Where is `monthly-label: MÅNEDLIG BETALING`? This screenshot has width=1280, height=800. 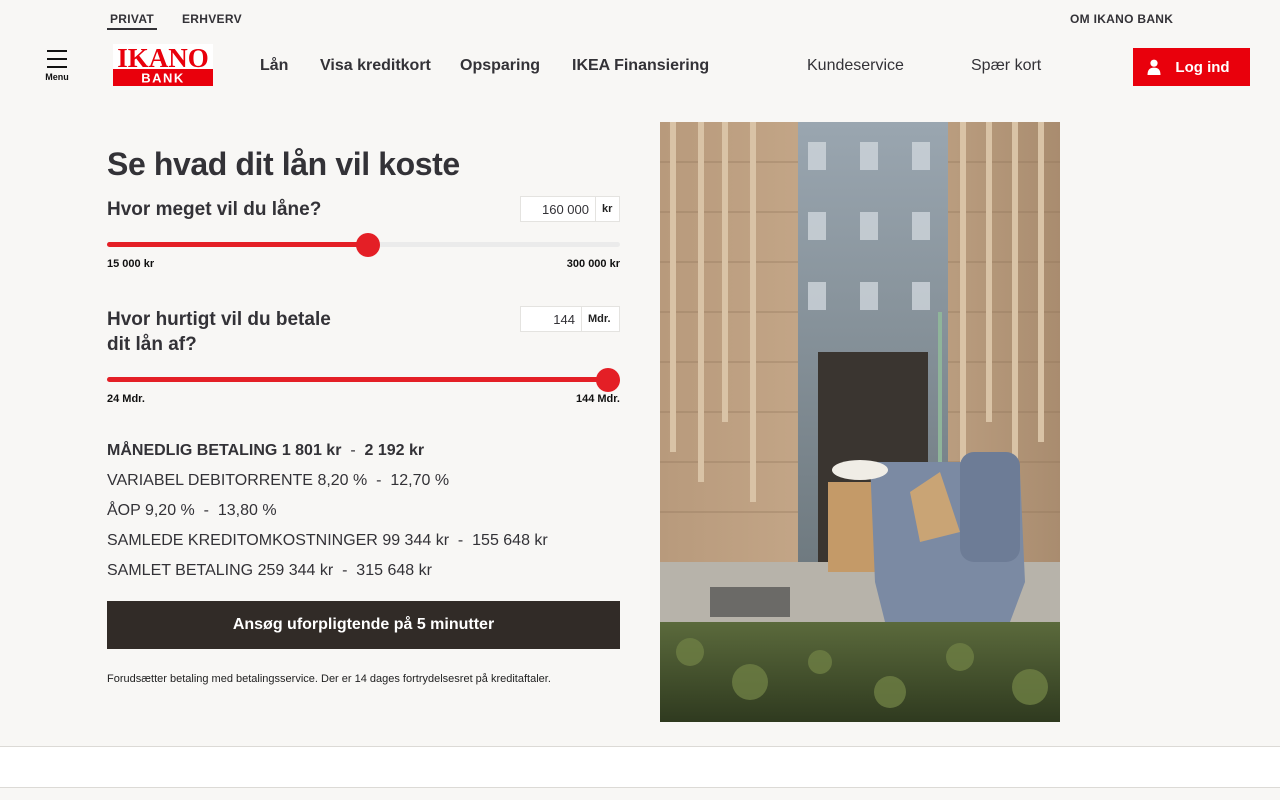 monthly-label: MÅNEDLIG BETALING is located at coordinates (192, 450).